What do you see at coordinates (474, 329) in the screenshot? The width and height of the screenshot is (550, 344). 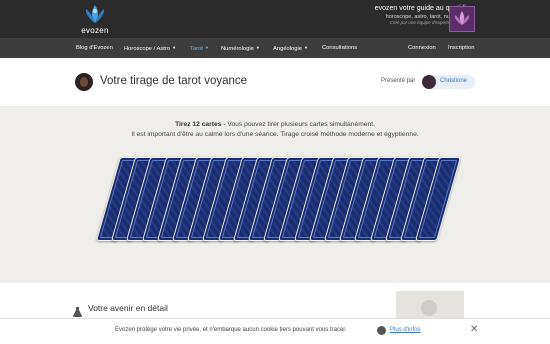 I see `close-icon: ✕` at bounding box center [474, 329].